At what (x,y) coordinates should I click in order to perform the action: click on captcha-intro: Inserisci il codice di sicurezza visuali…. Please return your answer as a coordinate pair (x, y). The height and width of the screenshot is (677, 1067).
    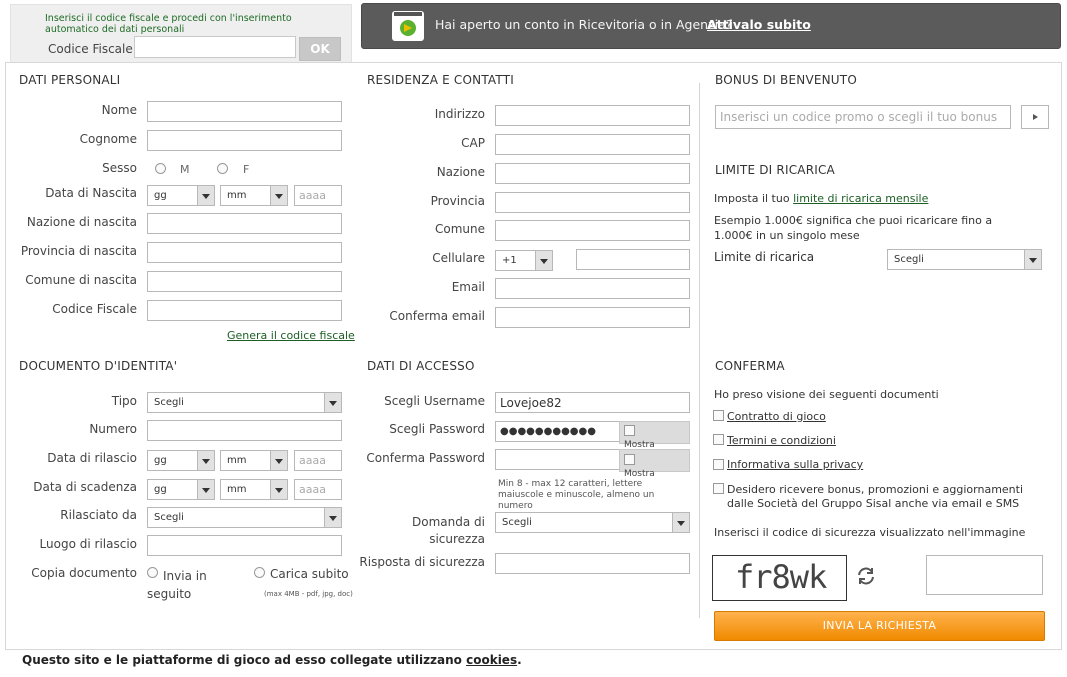
    Looking at the image, I should click on (870, 532).